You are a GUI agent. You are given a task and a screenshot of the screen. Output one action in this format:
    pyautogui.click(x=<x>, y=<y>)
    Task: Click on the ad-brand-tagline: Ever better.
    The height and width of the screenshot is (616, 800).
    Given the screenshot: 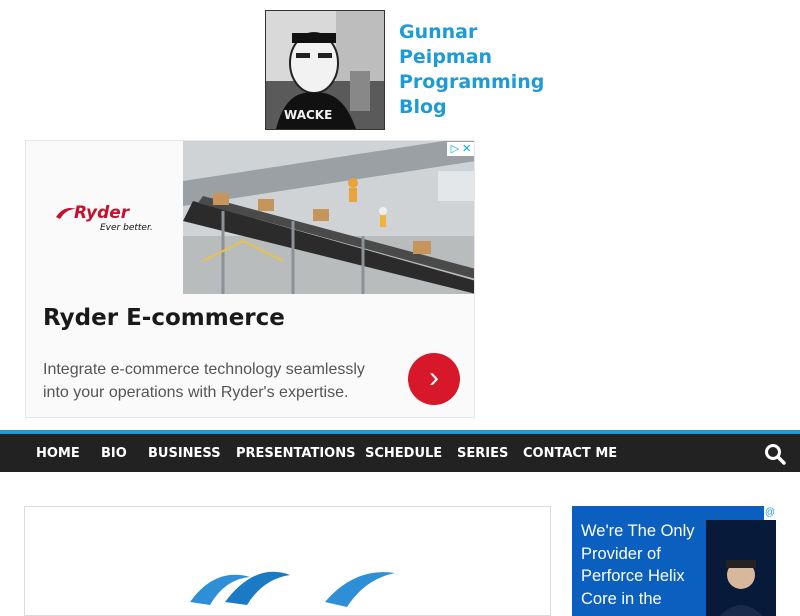 What is the action you would take?
    pyautogui.click(x=126, y=228)
    